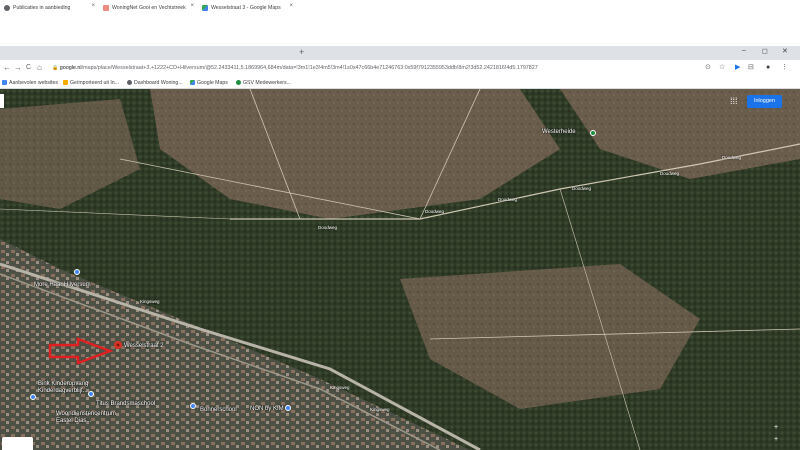  I want to click on label-more-hilversum: More Haar Hilversum, so click(62, 285).